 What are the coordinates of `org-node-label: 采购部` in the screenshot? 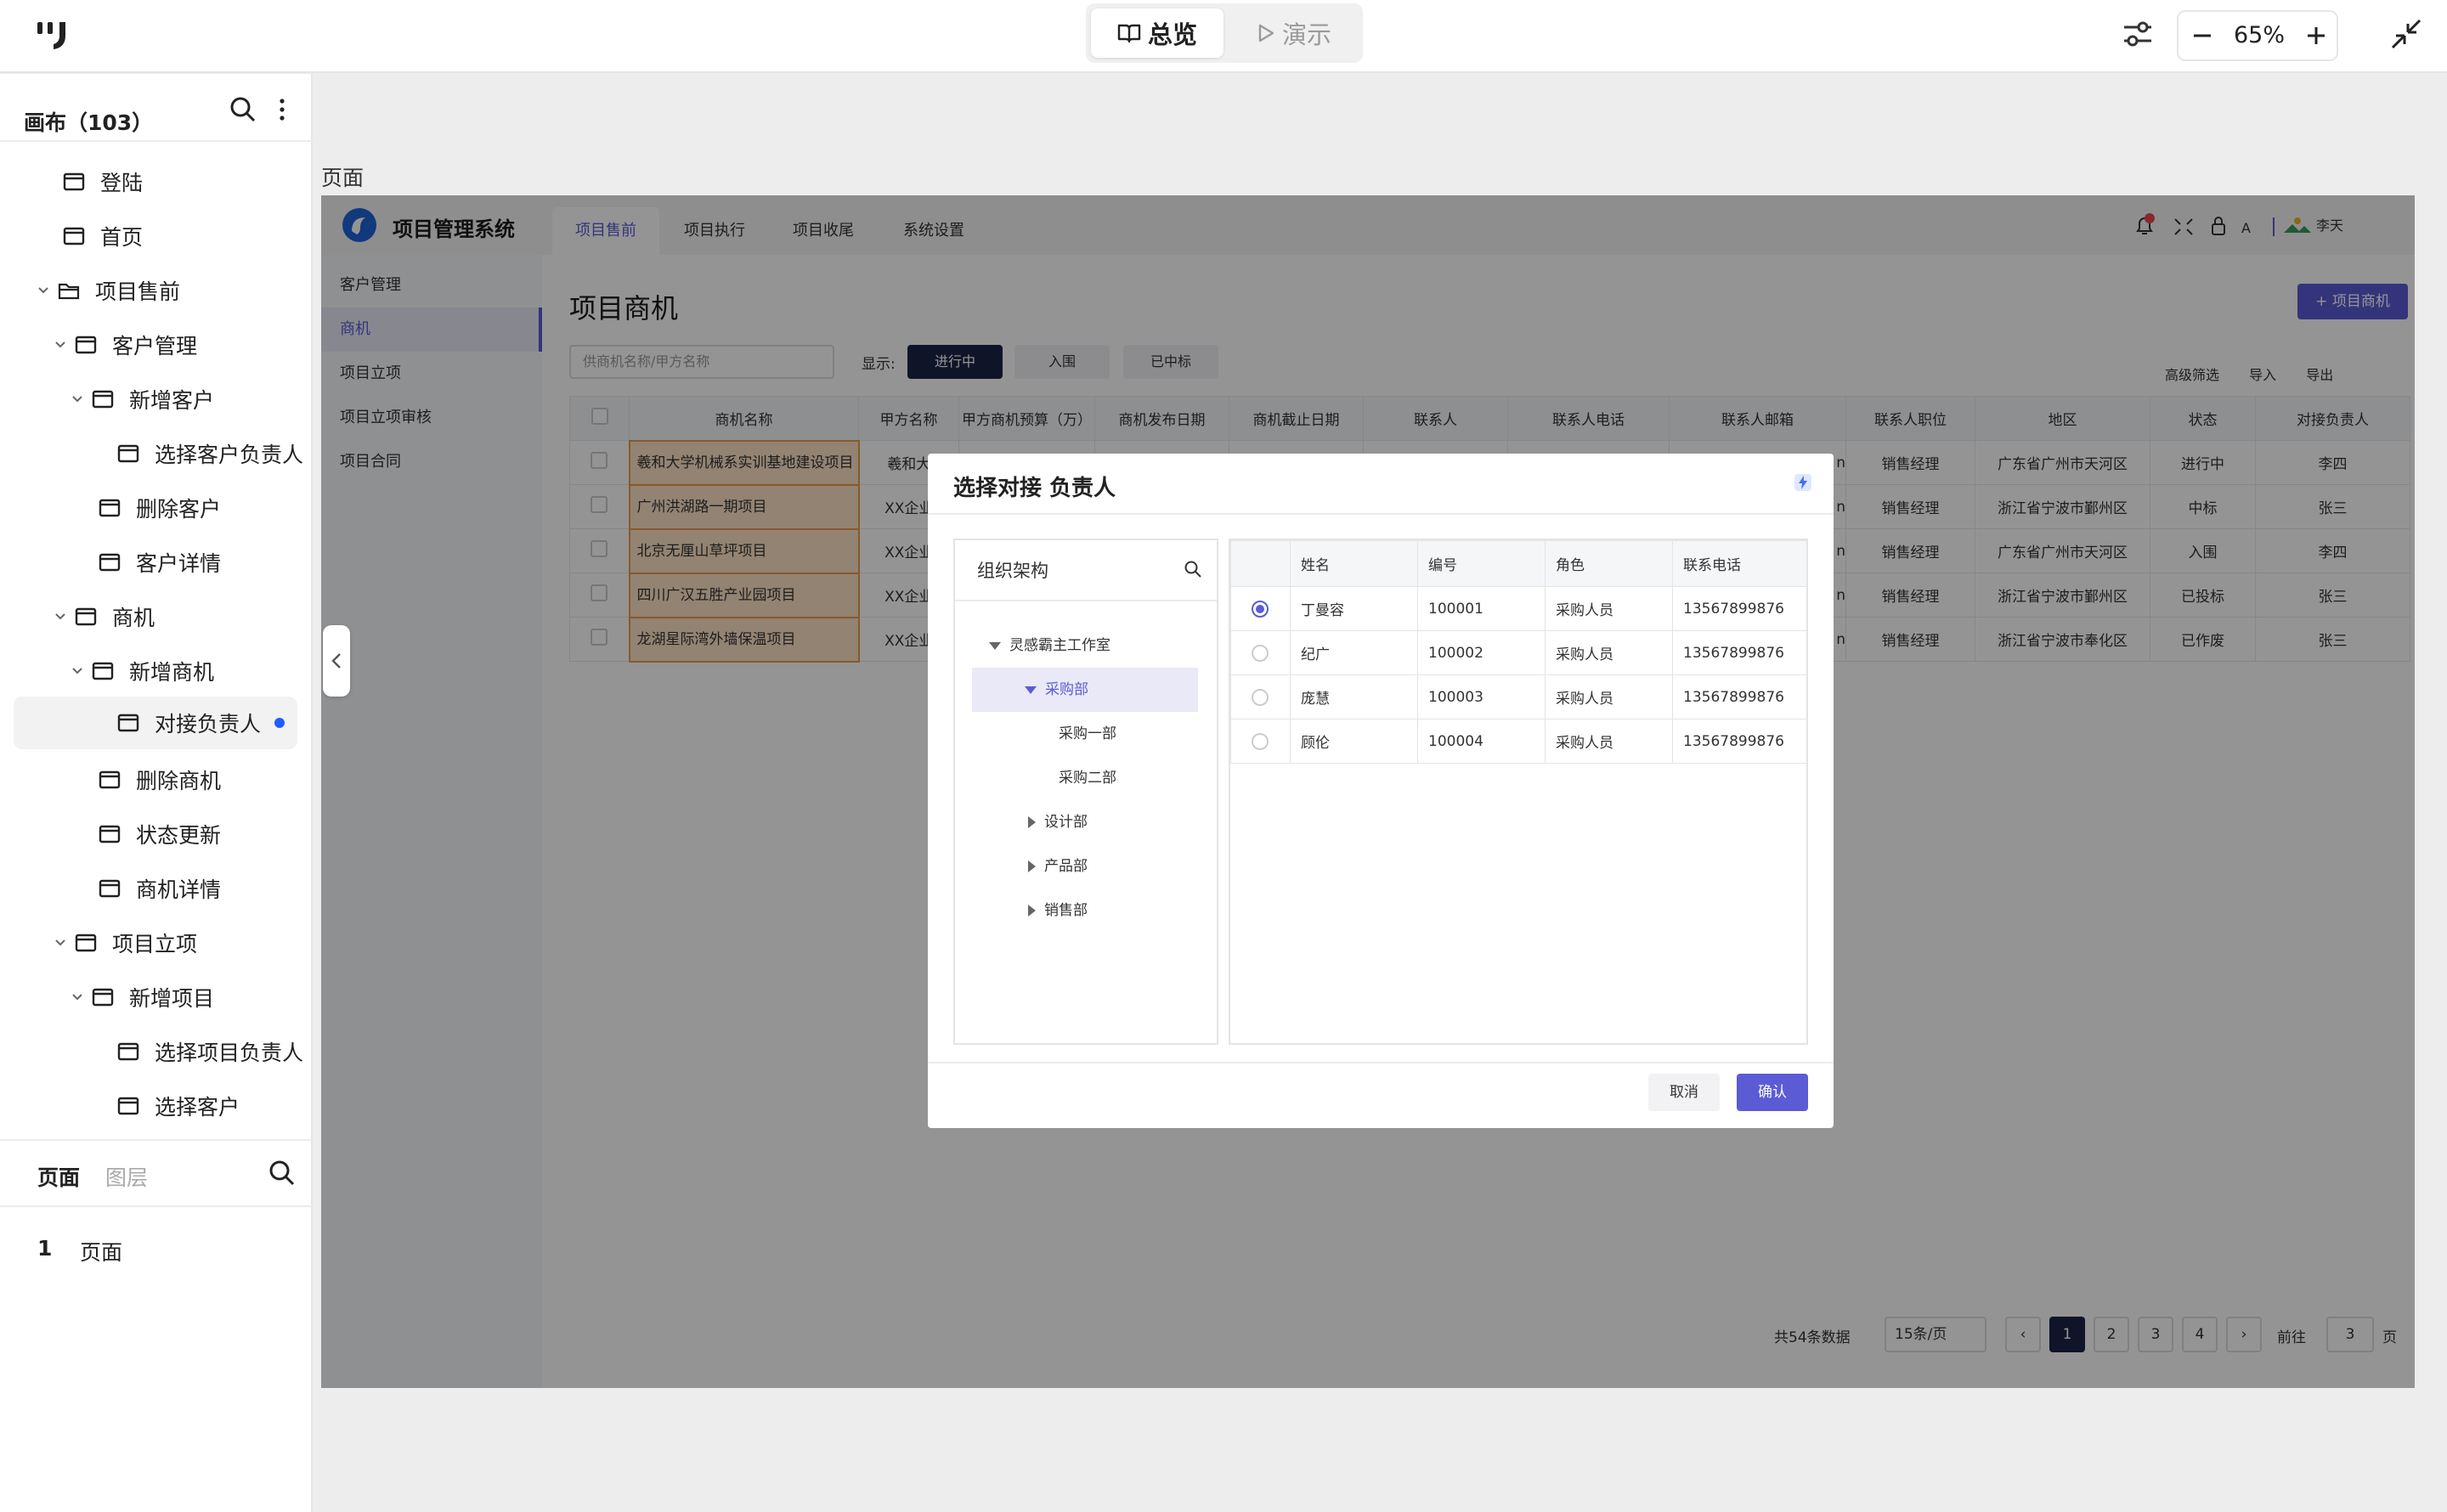 It's located at (1066, 689).